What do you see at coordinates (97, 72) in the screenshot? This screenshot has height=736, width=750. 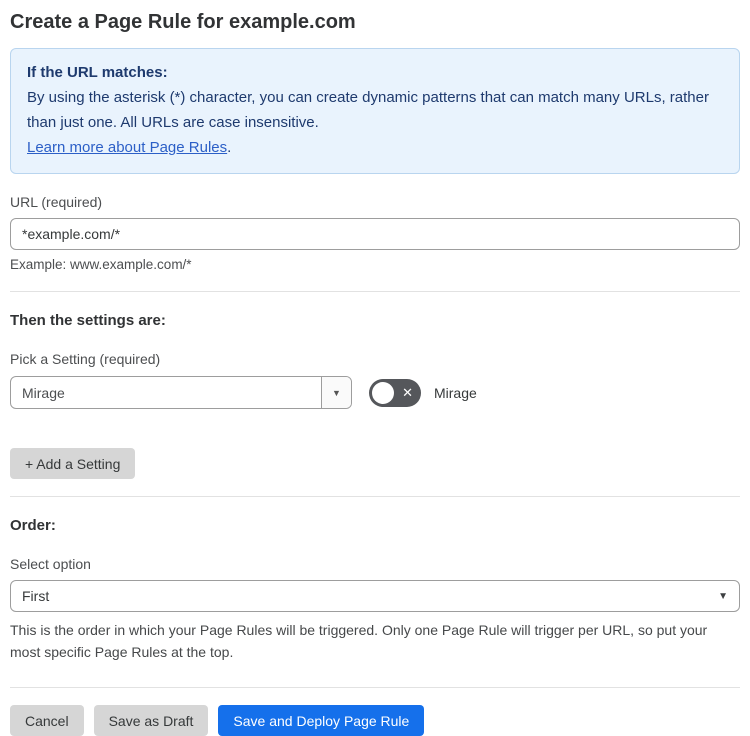 I see `info-box-heading: If the URL matches:` at bounding box center [97, 72].